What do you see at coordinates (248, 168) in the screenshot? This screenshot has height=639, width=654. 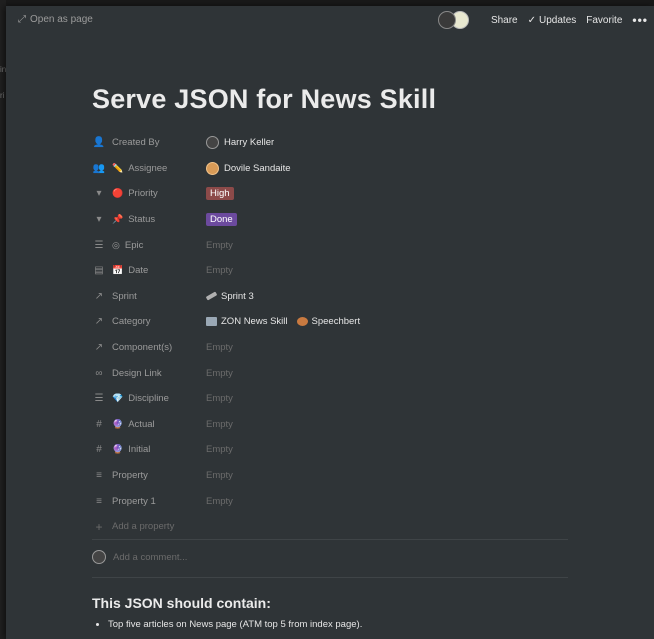 I see `property-value: Dovile Sandaite` at bounding box center [248, 168].